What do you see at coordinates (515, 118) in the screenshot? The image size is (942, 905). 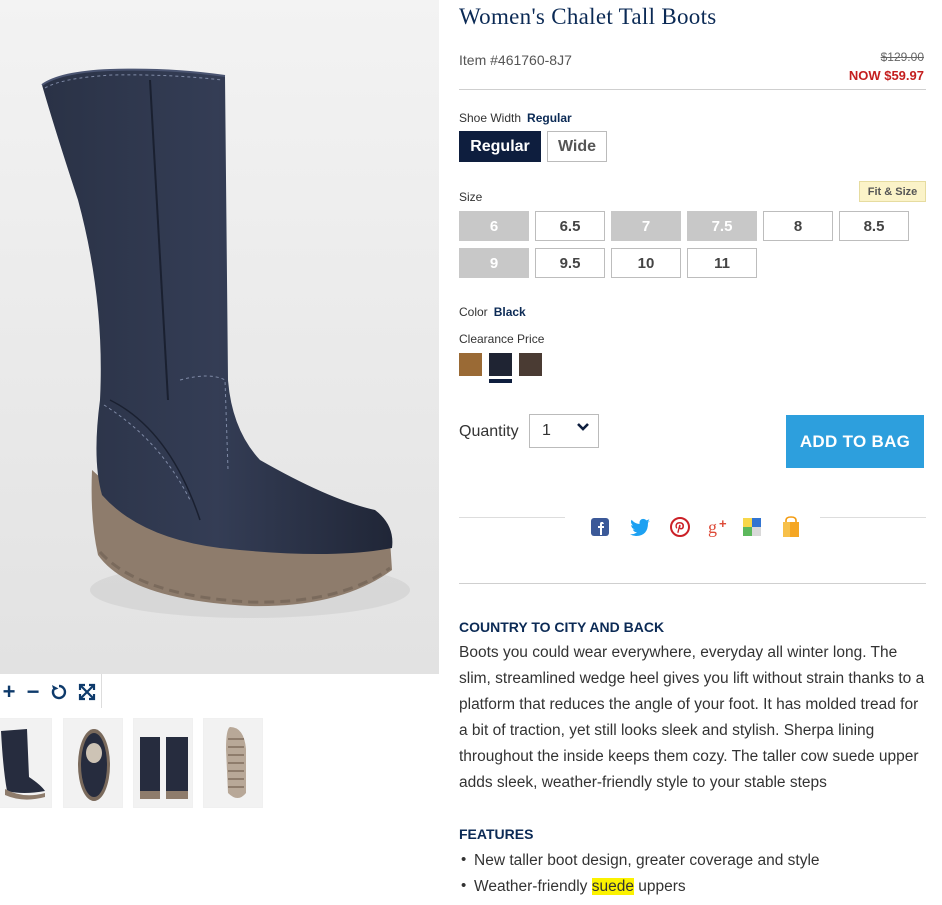 I see `shoe-width-label: Shoe Width Regular` at bounding box center [515, 118].